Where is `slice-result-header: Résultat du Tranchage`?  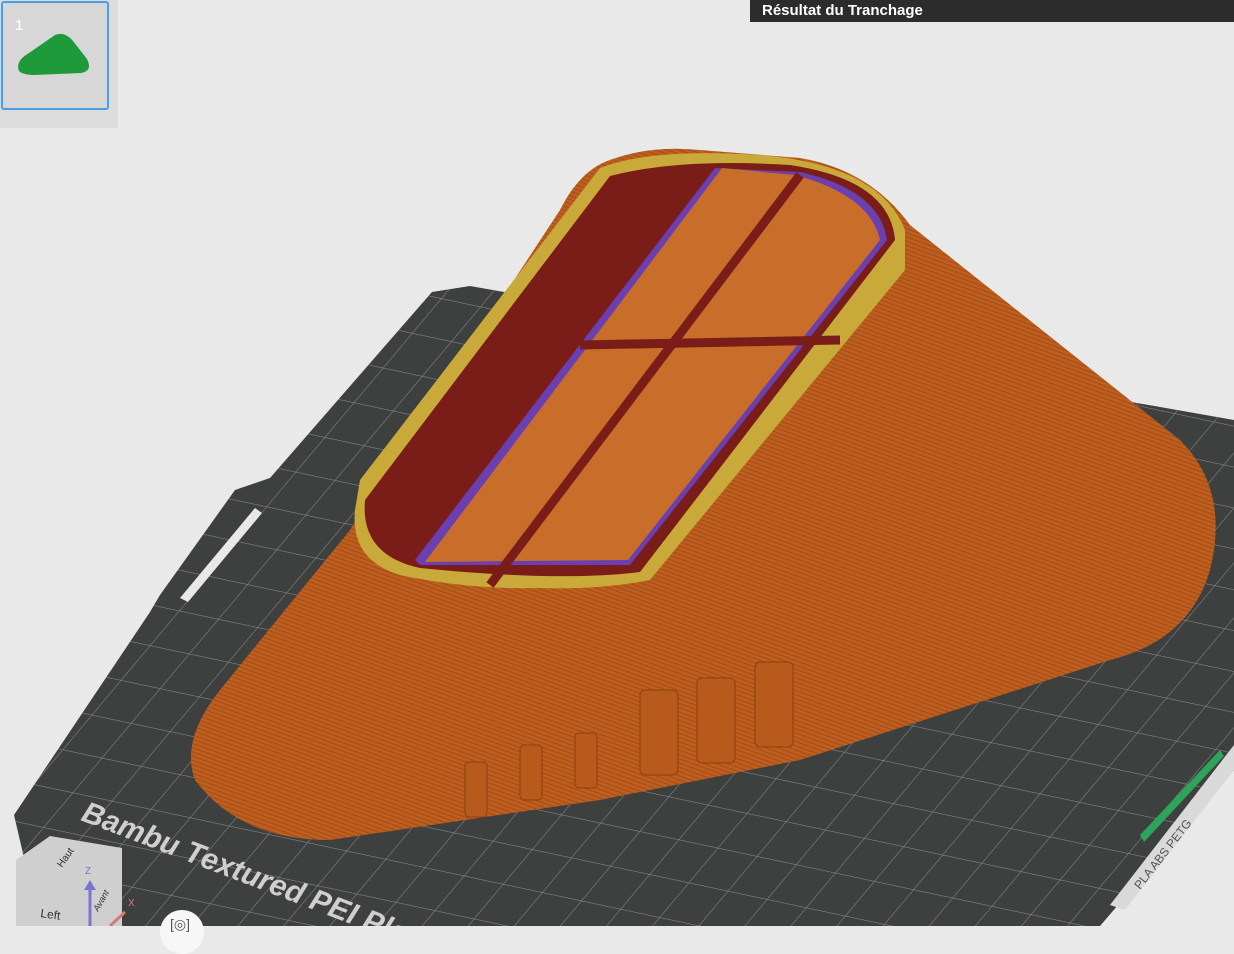
slice-result-header: Résultat du Tranchage is located at coordinates (992, 11).